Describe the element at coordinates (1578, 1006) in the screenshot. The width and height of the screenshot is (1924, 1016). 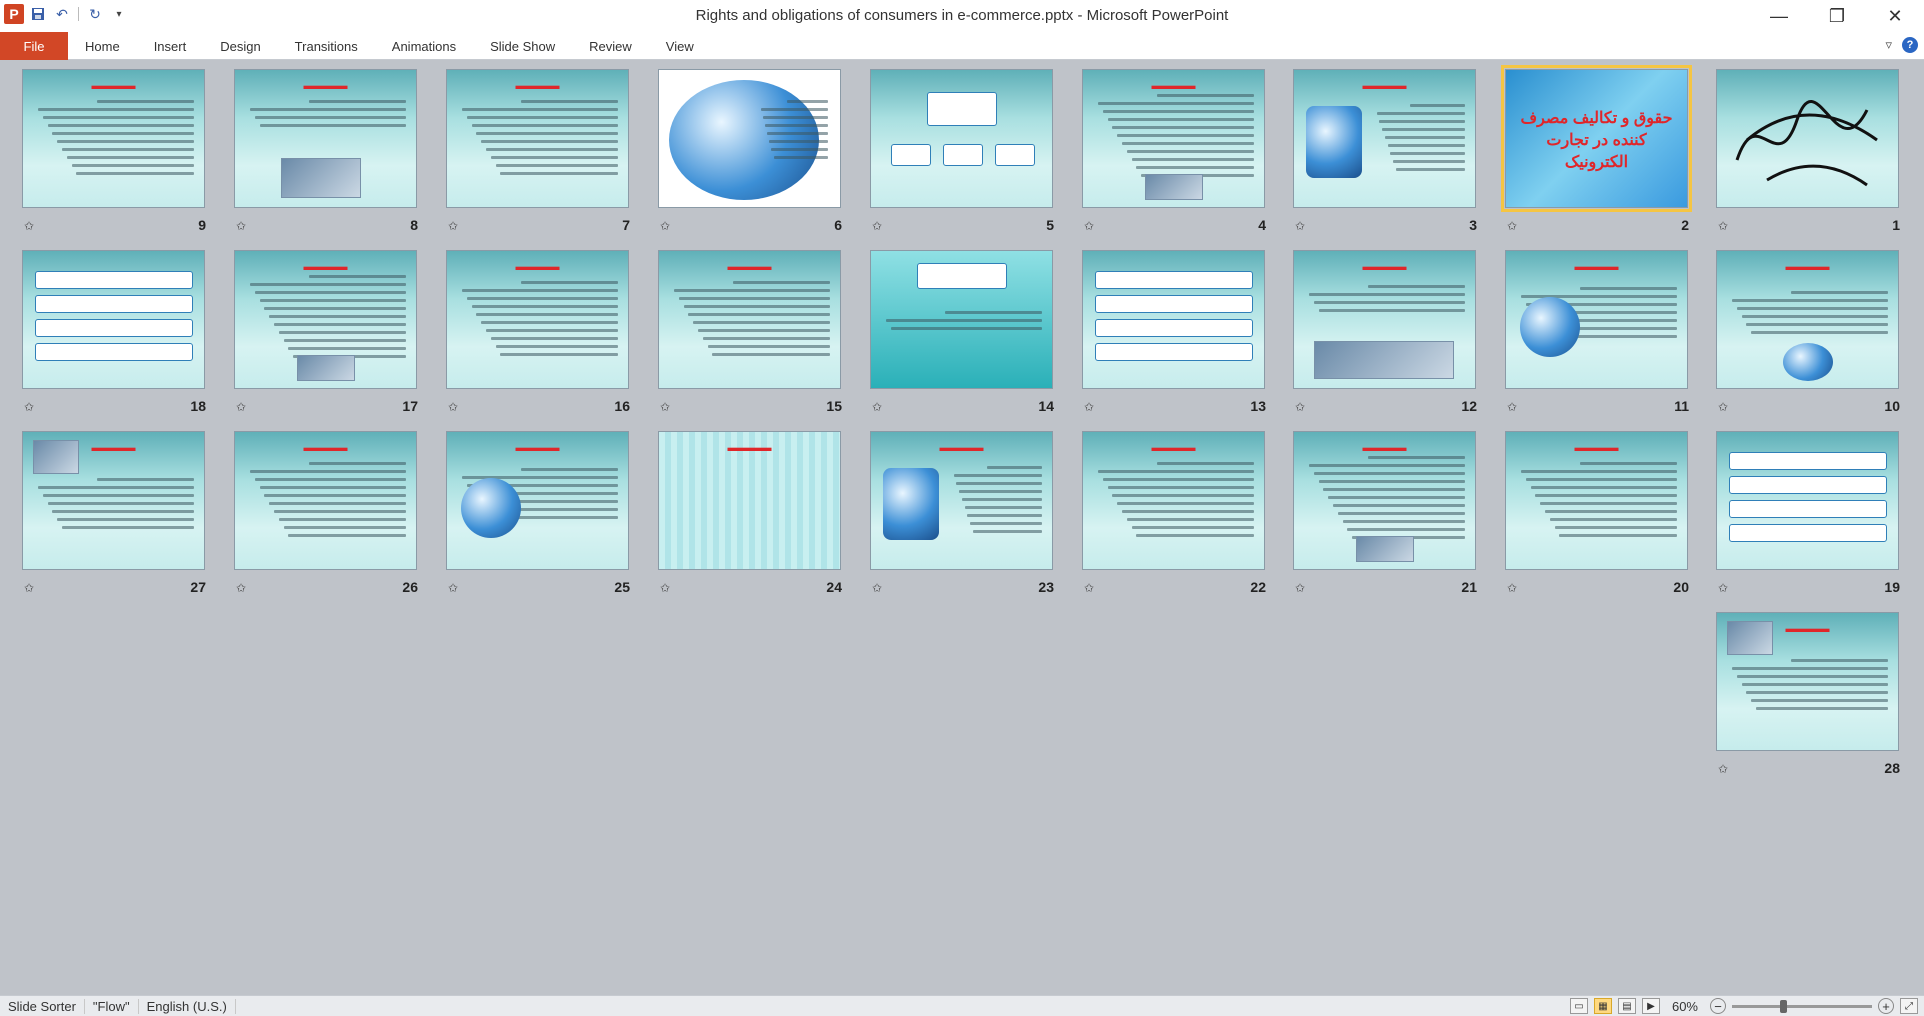
I see `normal-view-button: ▭` at that location.